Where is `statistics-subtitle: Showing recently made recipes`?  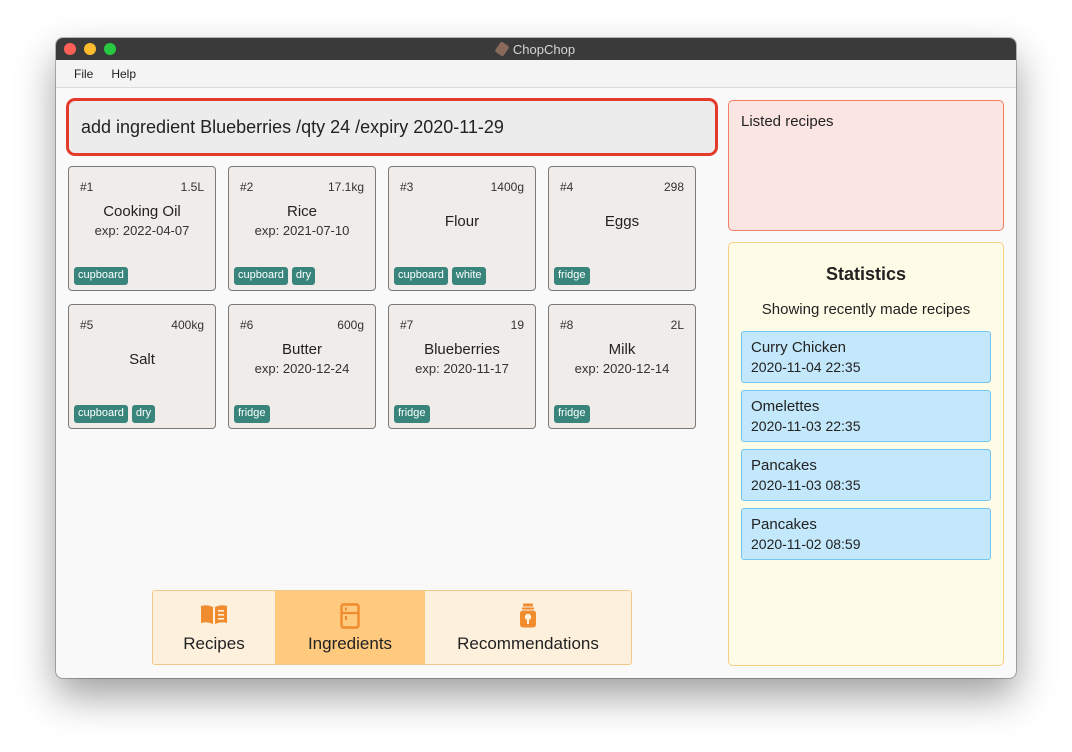 statistics-subtitle: Showing recently made recipes is located at coordinates (866, 309).